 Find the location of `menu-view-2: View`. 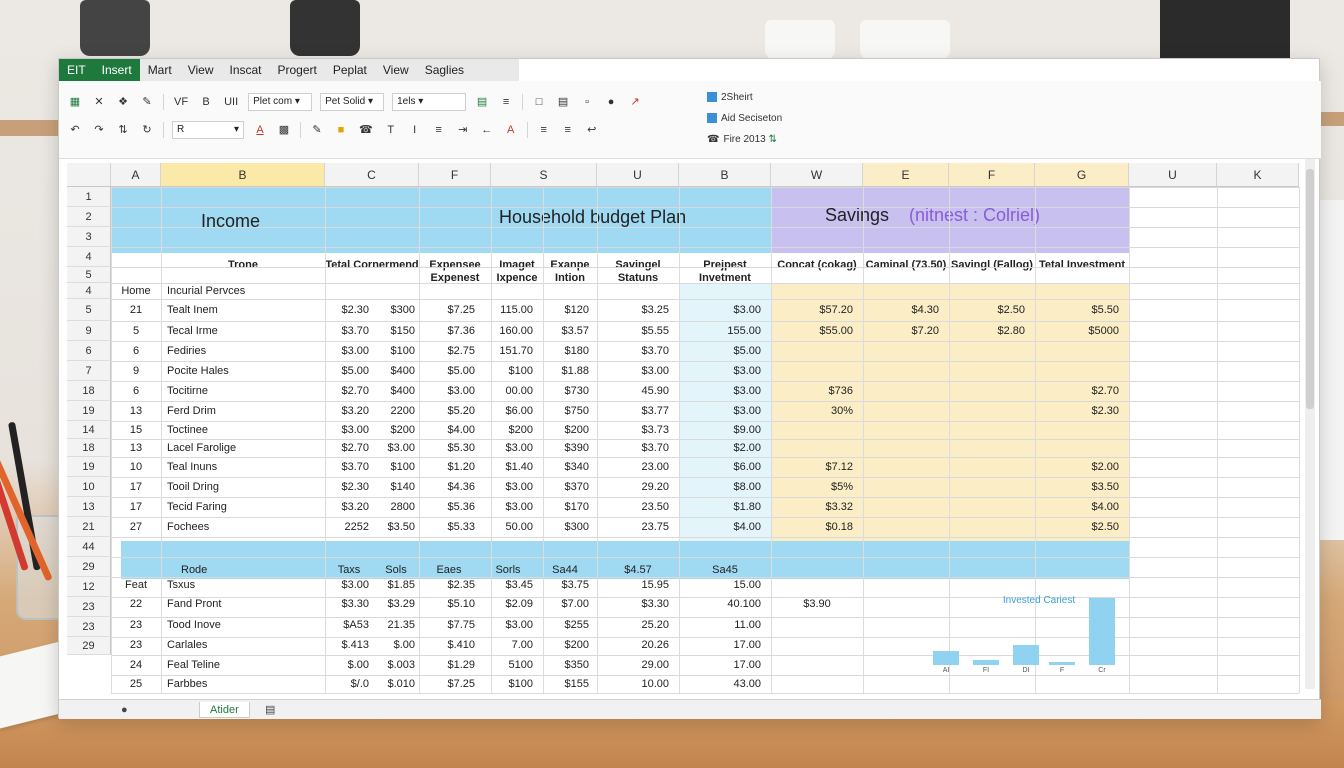

menu-view-2: View is located at coordinates (396, 70).